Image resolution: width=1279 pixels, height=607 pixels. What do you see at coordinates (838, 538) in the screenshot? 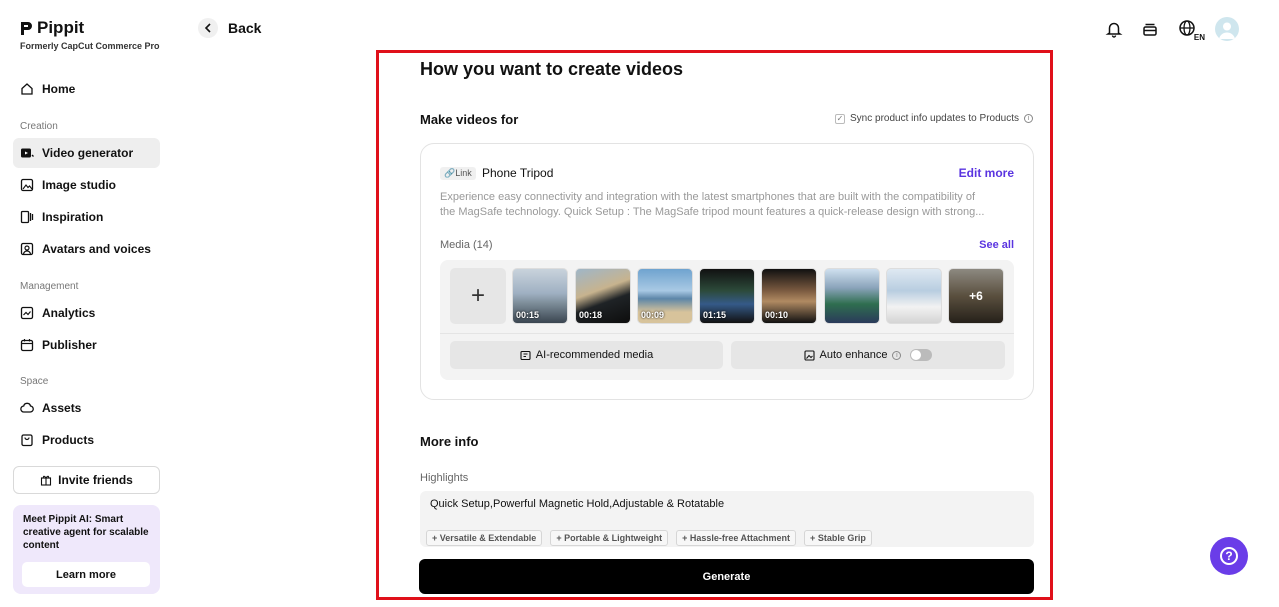
I see `highlight-chip: + Stable Grip` at bounding box center [838, 538].